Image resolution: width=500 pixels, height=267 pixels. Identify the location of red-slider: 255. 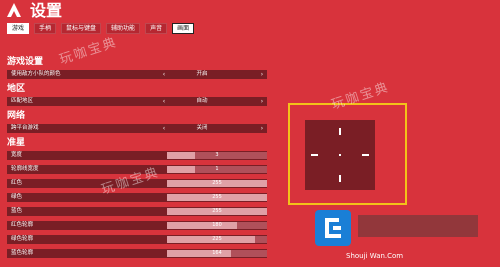
(217, 183).